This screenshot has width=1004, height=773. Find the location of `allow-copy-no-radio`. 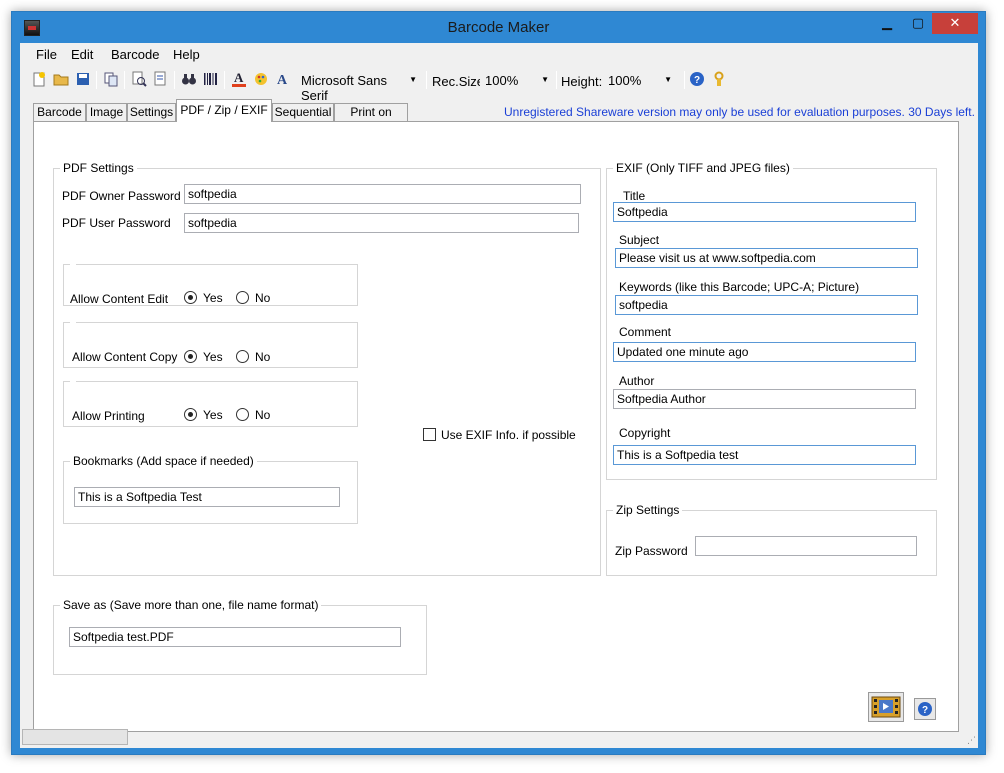

allow-copy-no-radio is located at coordinates (242, 356).